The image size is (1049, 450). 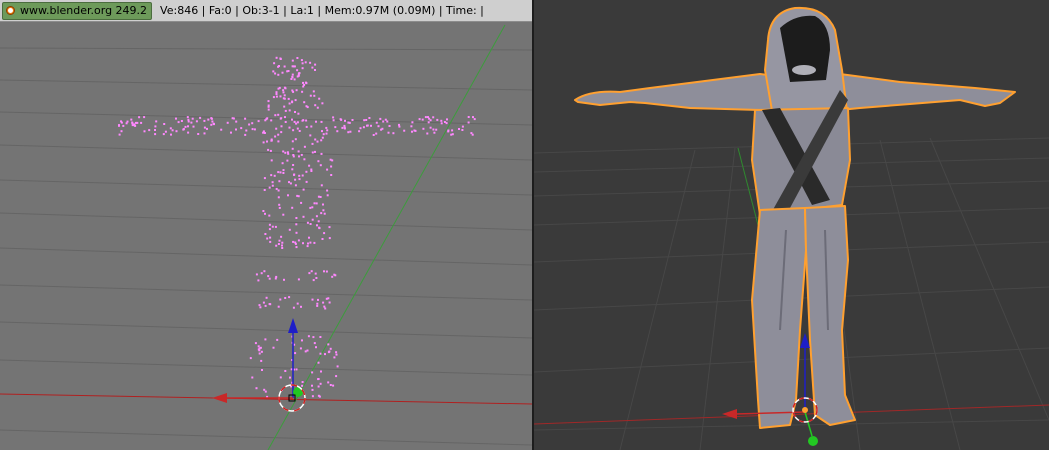 I want to click on transform-manipulator-icon, so click(x=257, y=360).